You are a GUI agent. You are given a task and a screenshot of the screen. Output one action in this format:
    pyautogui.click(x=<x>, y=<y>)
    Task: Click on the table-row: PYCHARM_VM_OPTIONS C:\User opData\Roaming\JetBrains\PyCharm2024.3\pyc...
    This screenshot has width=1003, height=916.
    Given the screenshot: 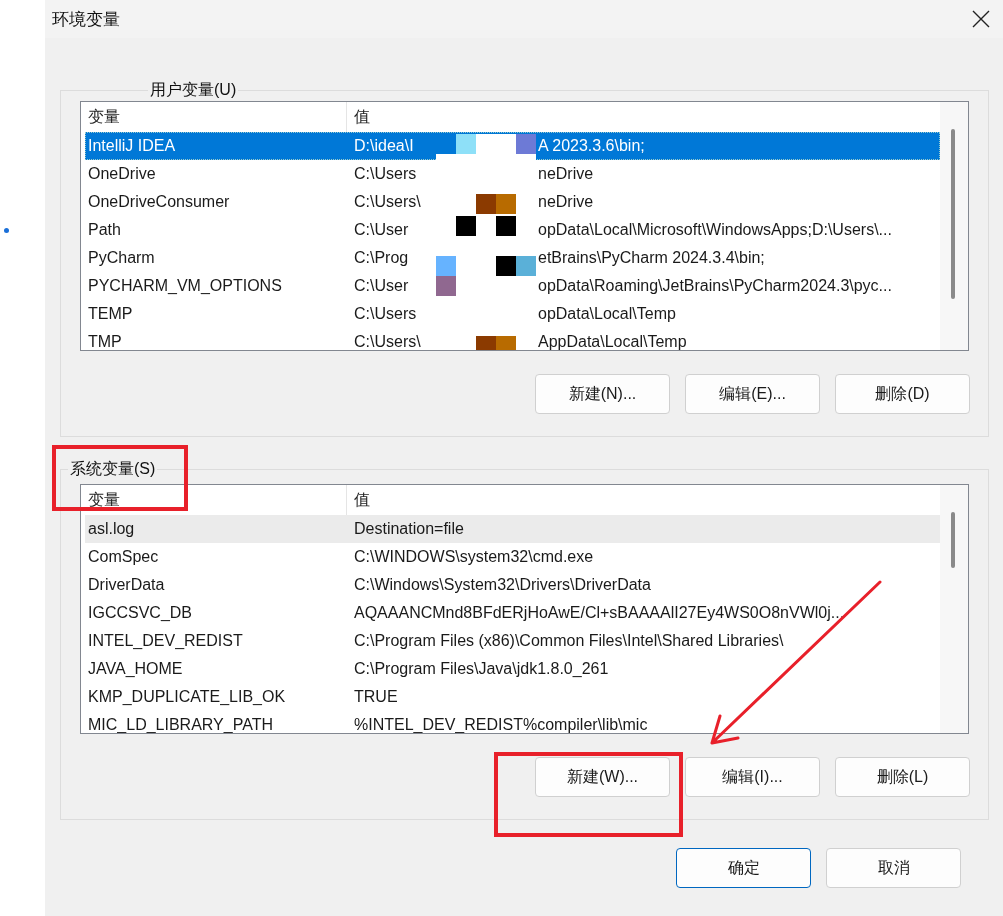 What is the action you would take?
    pyautogui.click(x=512, y=286)
    